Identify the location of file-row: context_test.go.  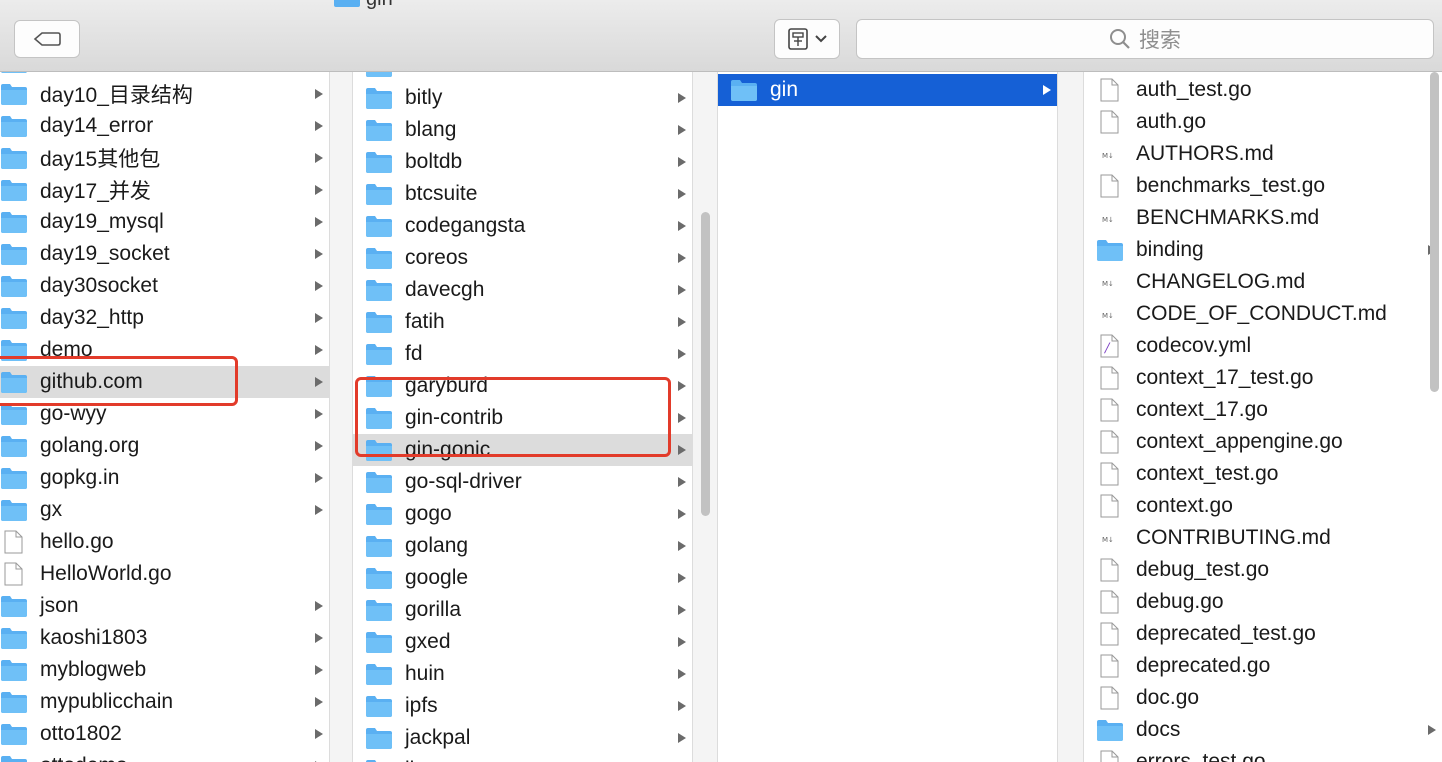
(1263, 474).